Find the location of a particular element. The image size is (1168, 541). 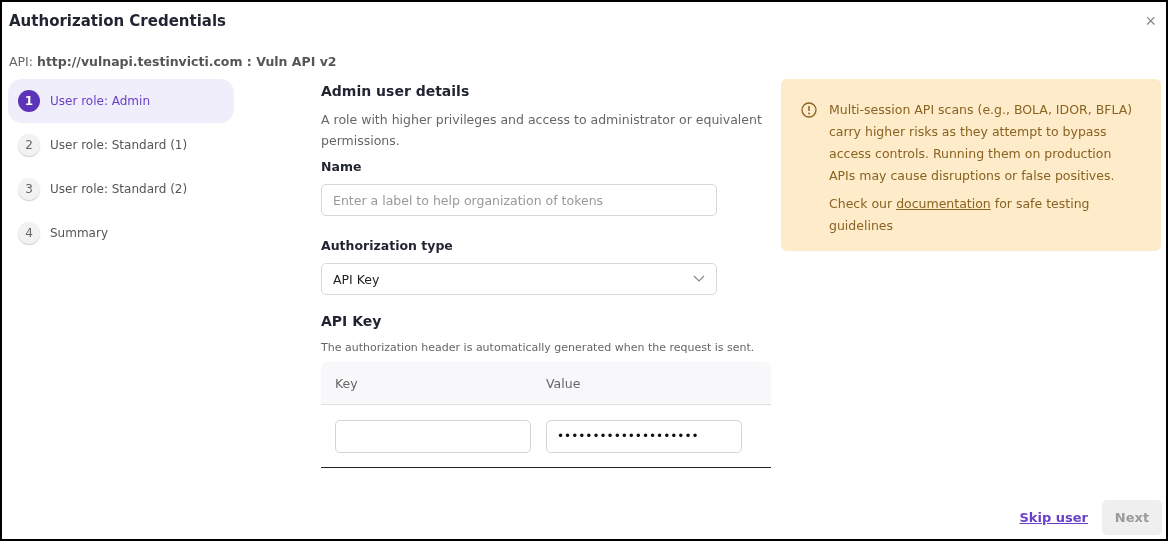

documentation-link: documentation is located at coordinates (943, 203).